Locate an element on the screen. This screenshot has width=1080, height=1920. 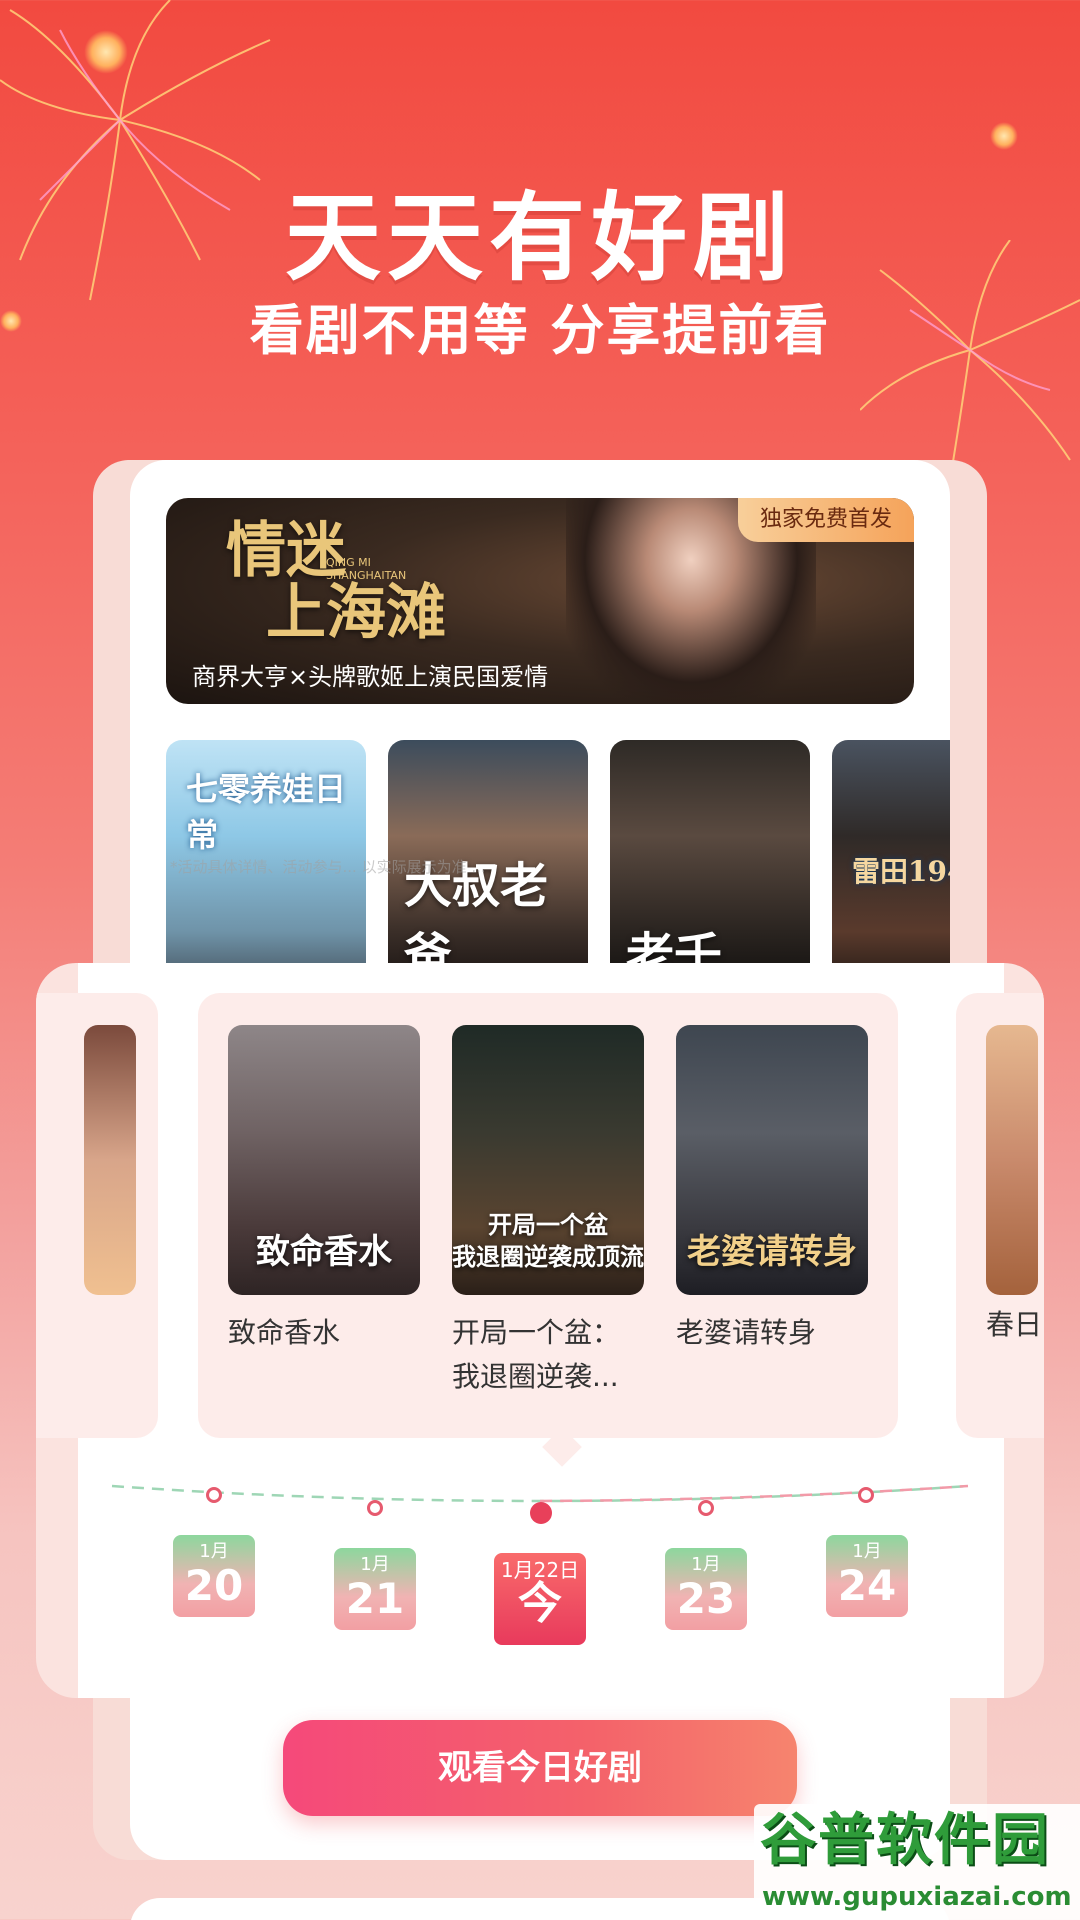
drama-item: 老婆请转身 老婆请转身 is located at coordinates (772, 1190).